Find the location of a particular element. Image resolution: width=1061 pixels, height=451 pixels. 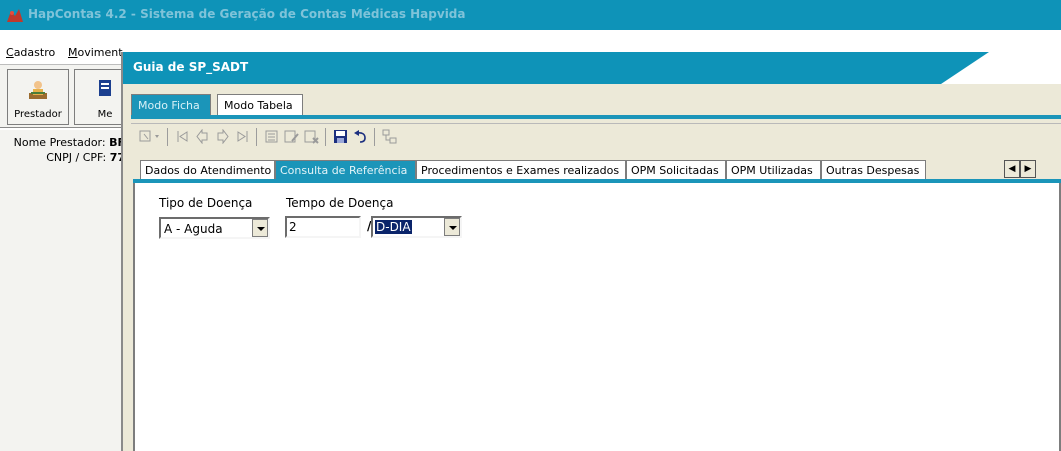

child-window-title: Guia de SP_SADT is located at coordinates (191, 67).